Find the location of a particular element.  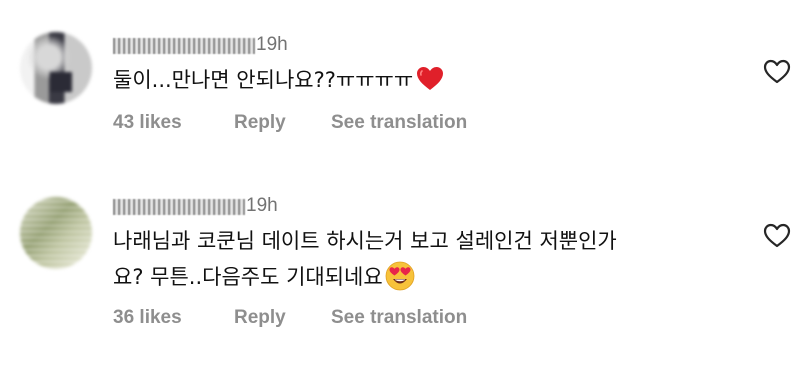

comment-text-line-2: 요? 무튼..다음주도 기대되네요 is located at coordinates (365, 280).